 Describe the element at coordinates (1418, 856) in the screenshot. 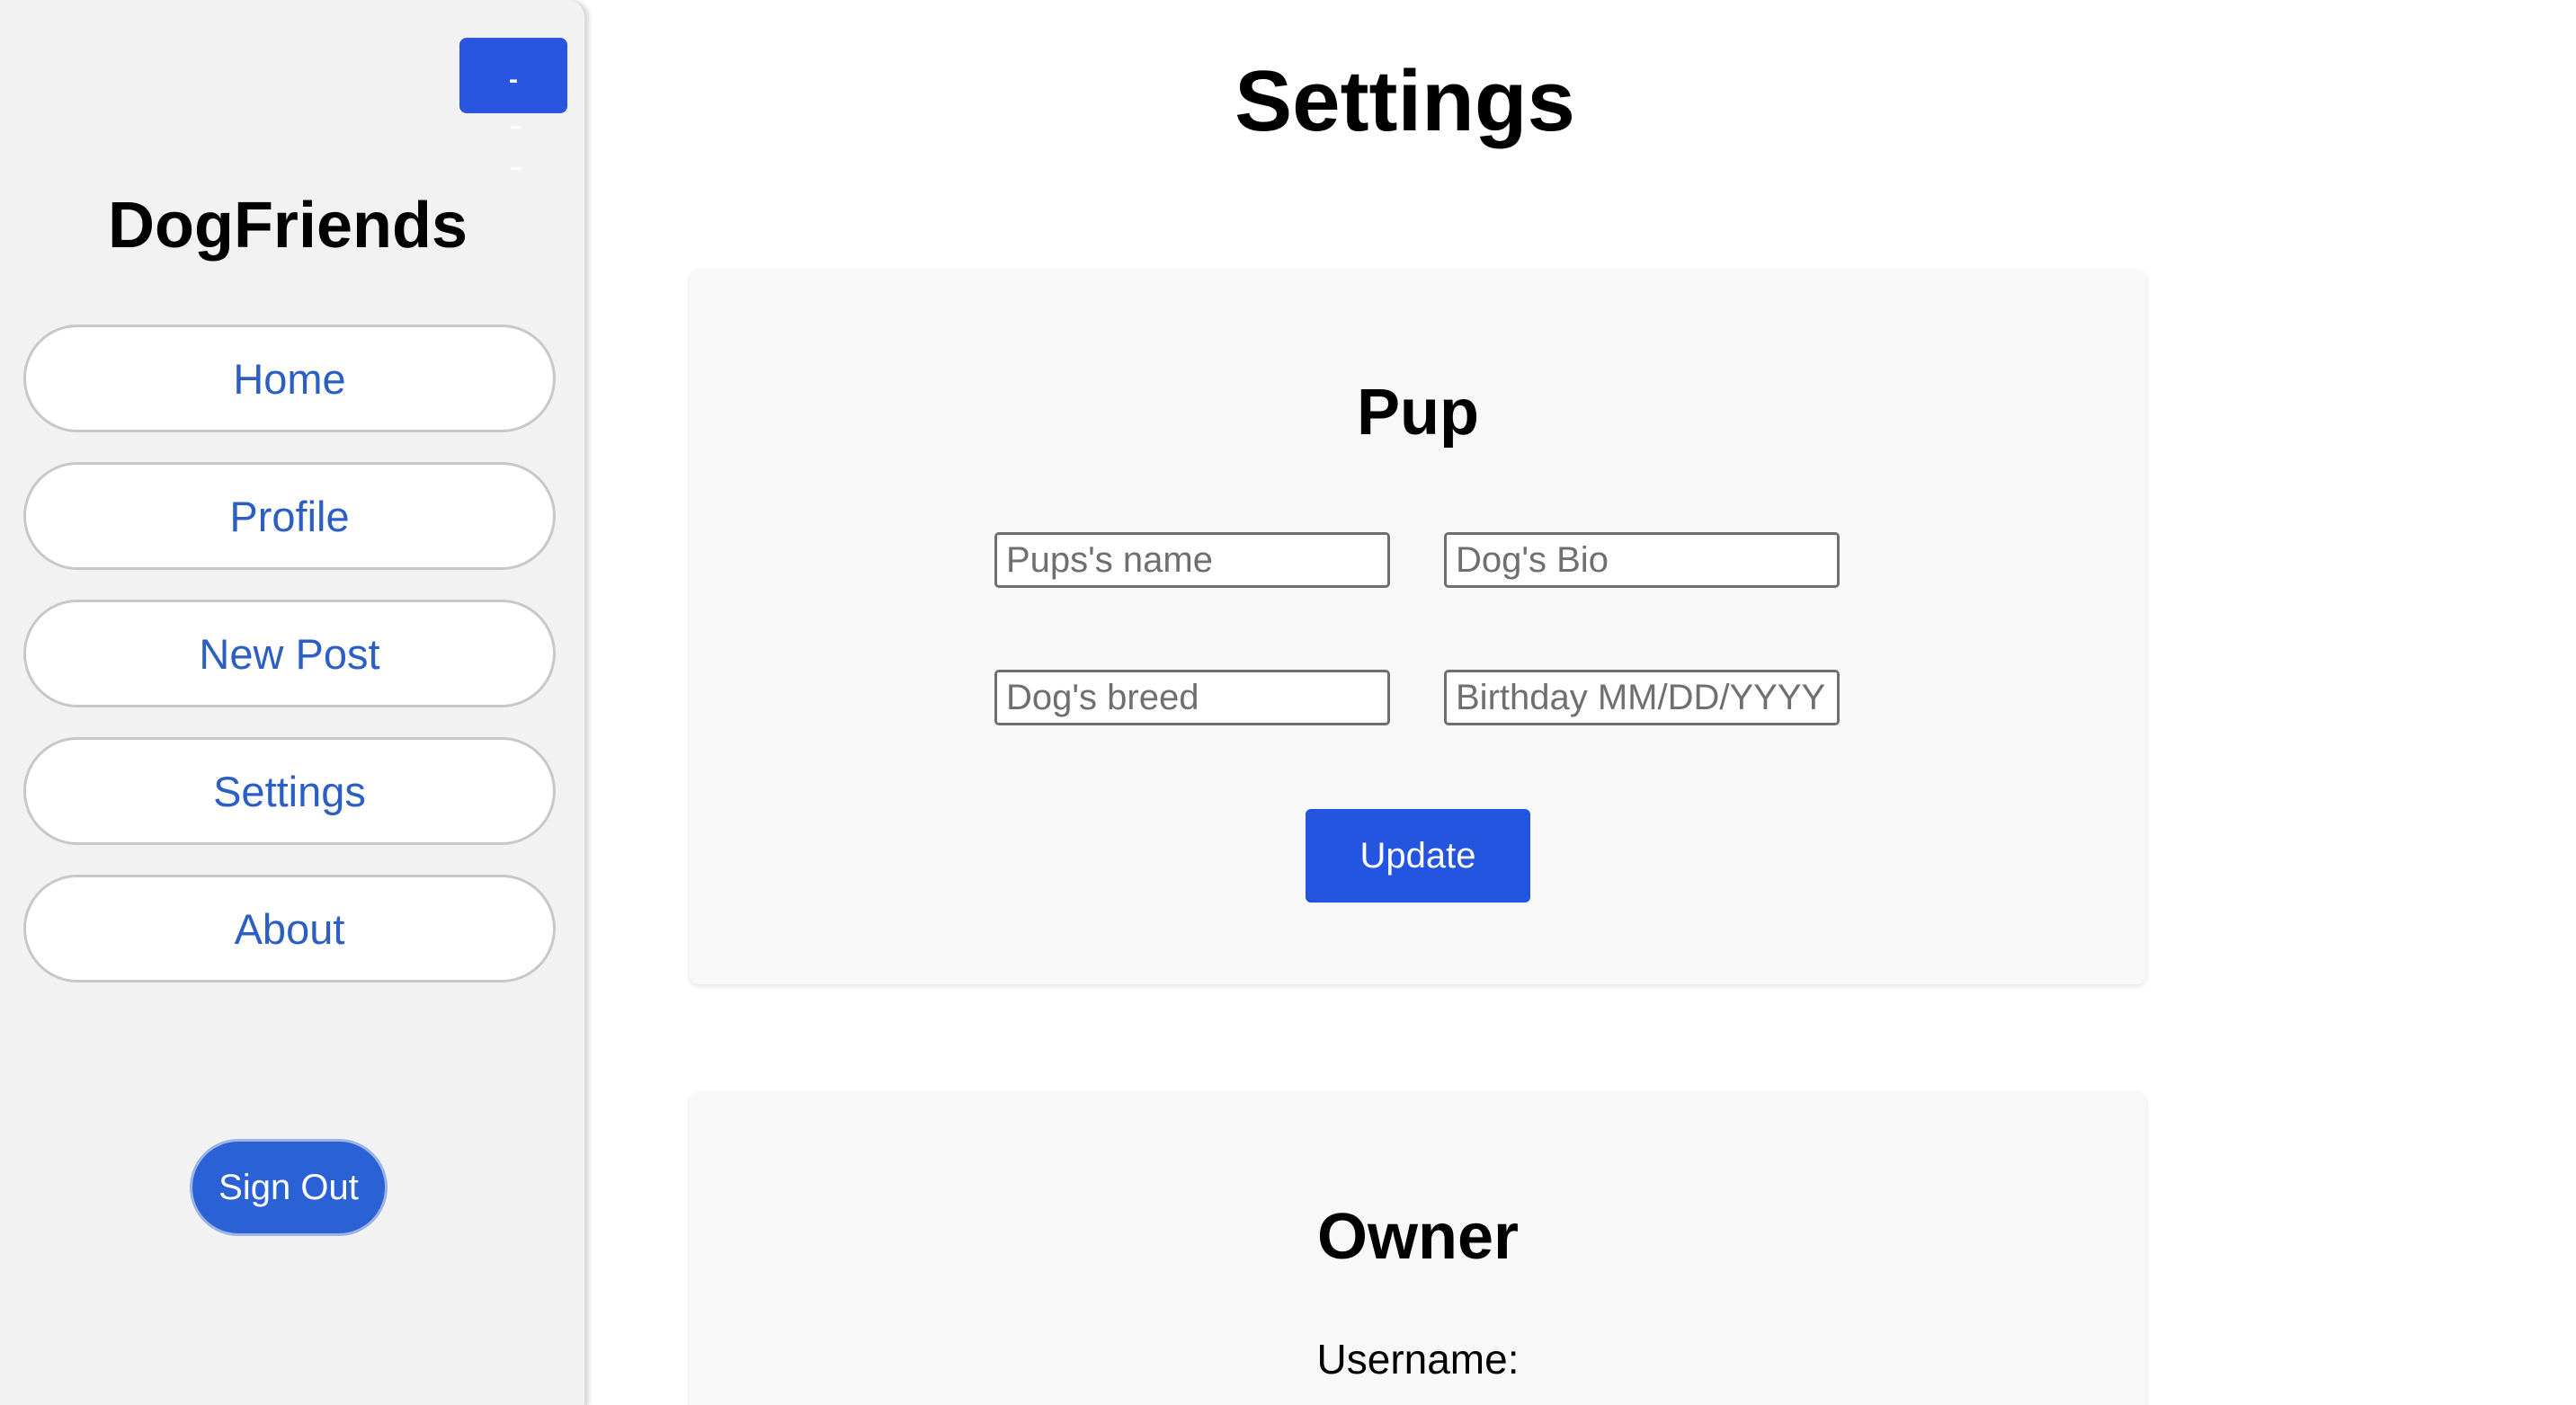

I see `update-button: Update` at that location.